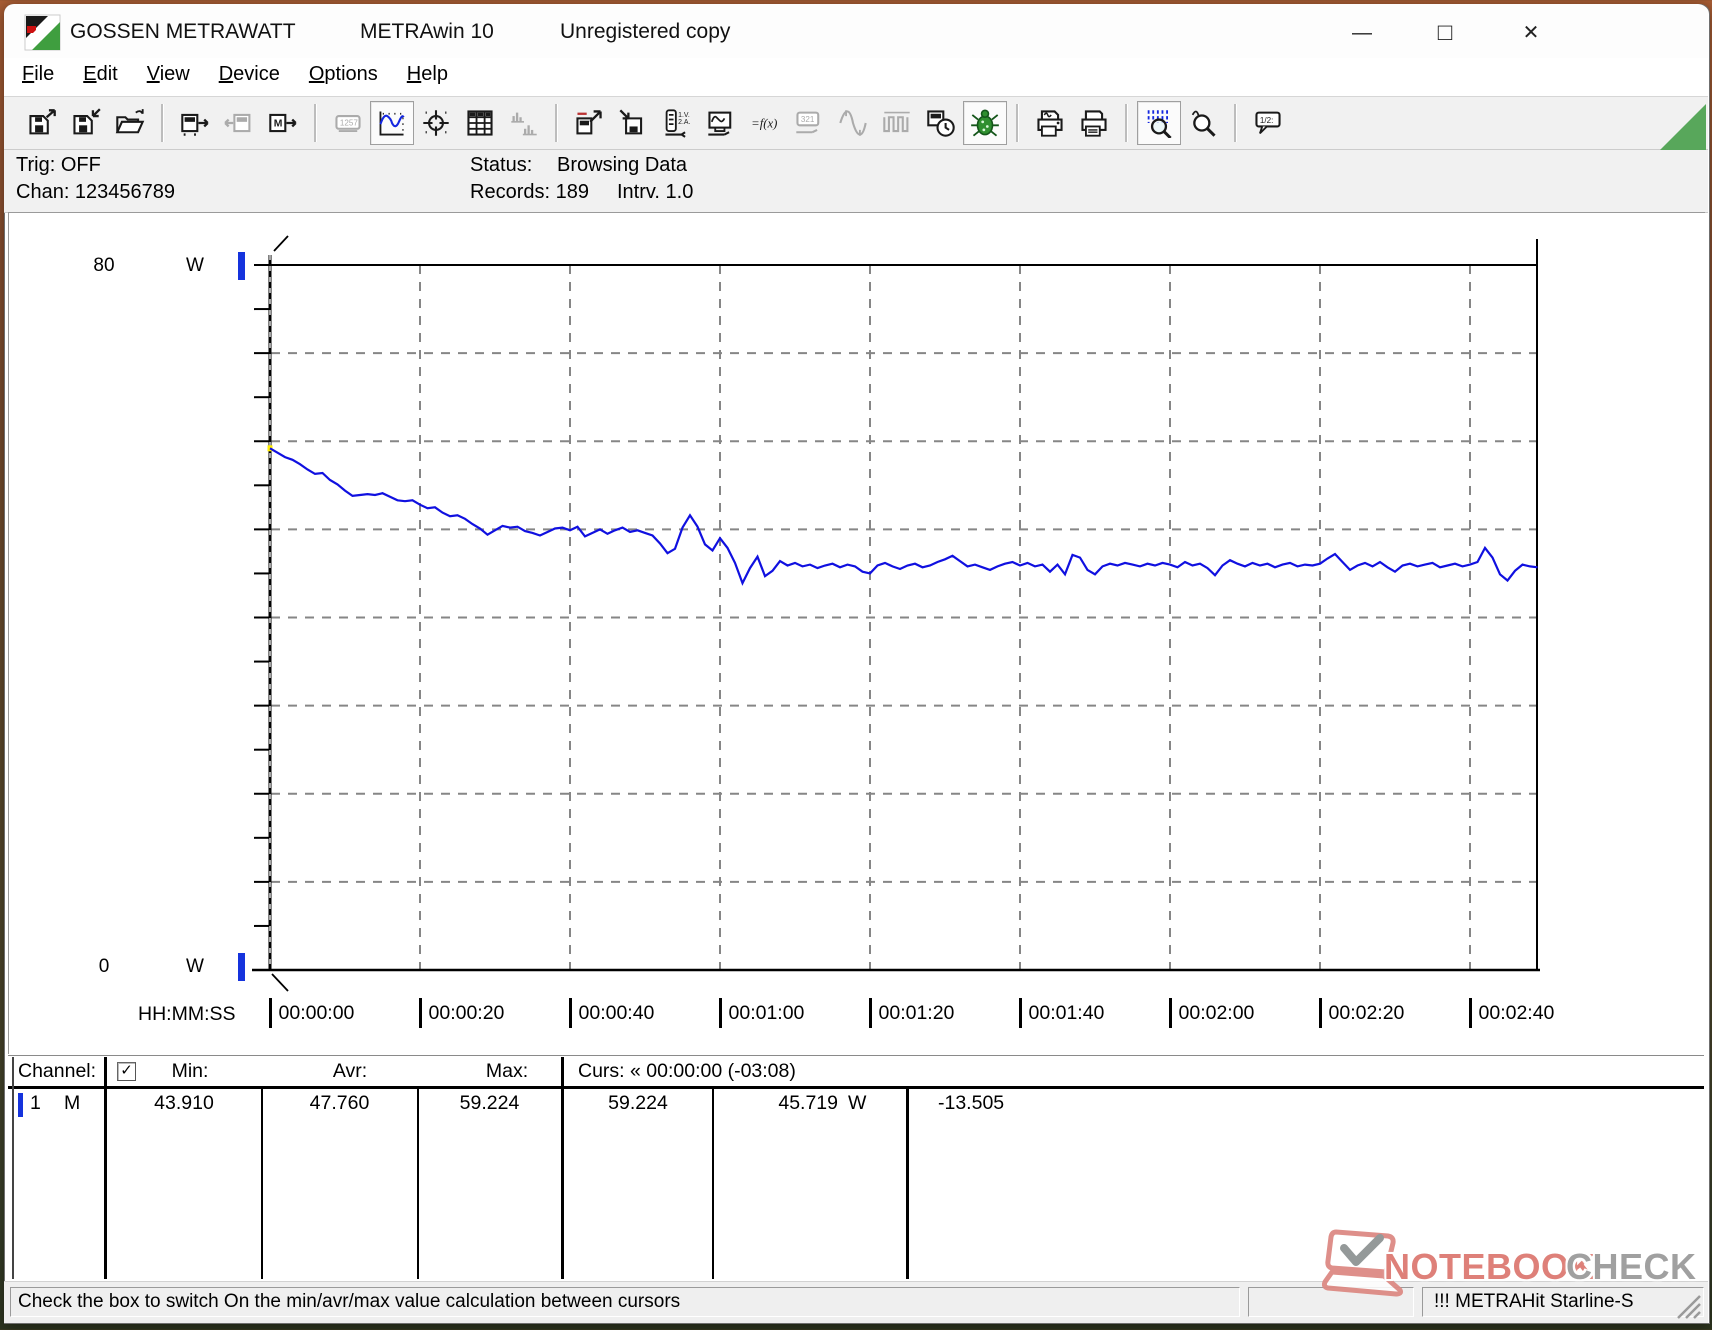 The height and width of the screenshot is (1330, 1712). Describe the element at coordinates (1362, 33) in the screenshot. I see `minimize-button: —` at that location.